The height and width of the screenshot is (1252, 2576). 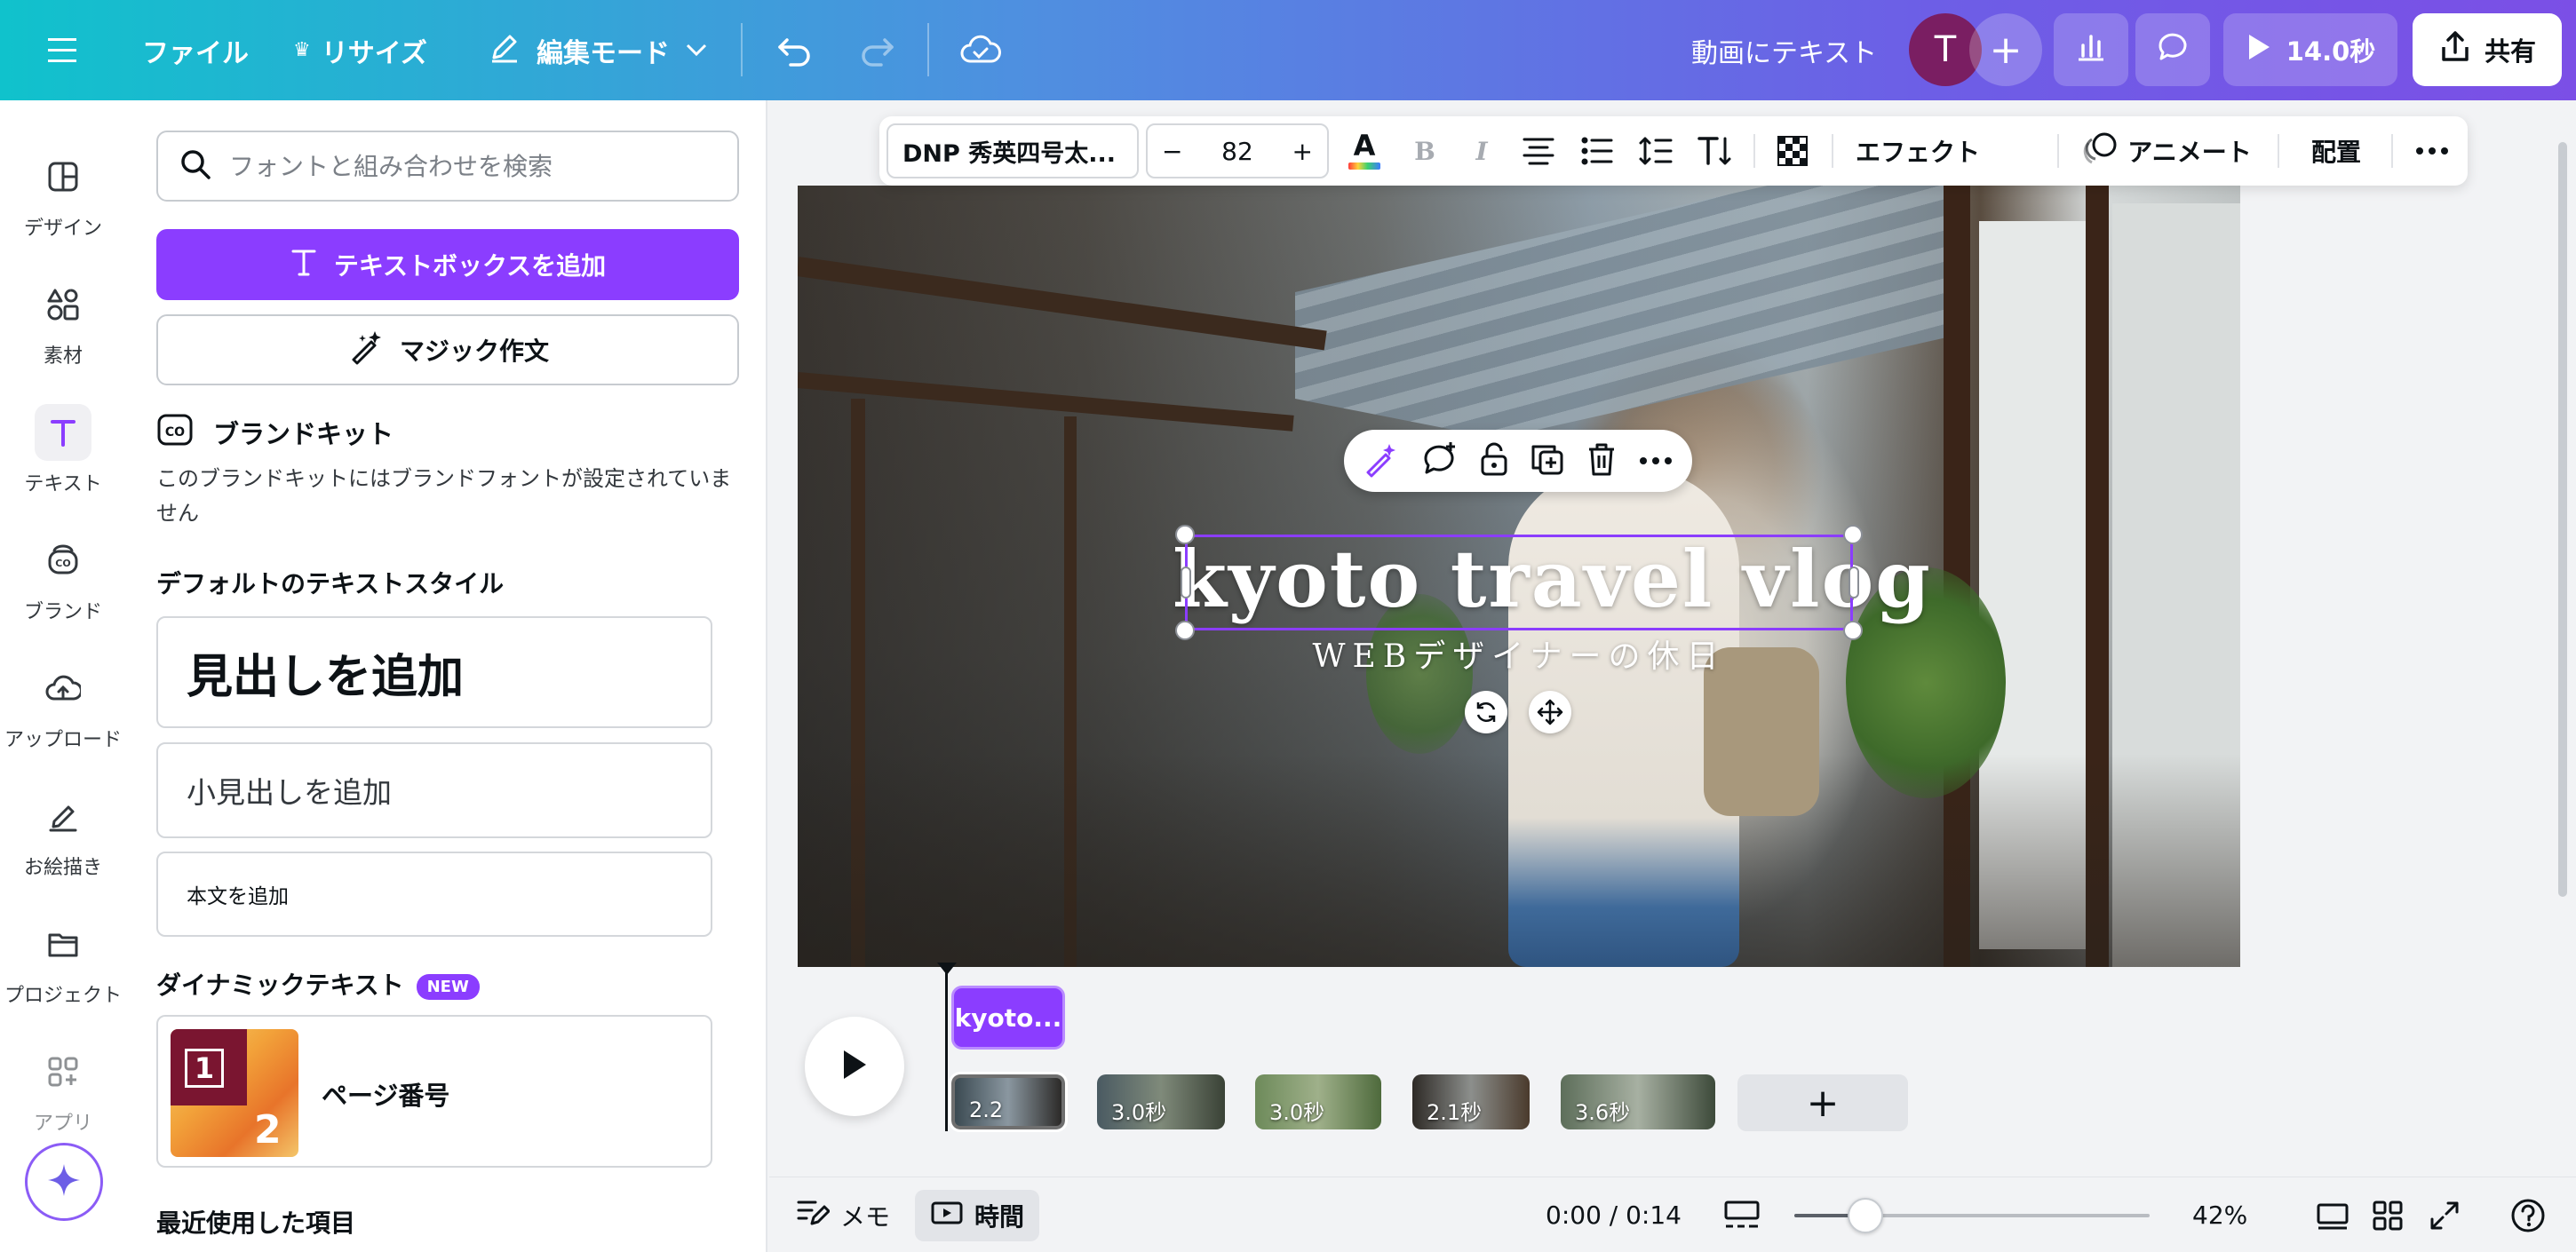 What do you see at coordinates (1865, 1215) in the screenshot?
I see `zoom-slider-knob` at bounding box center [1865, 1215].